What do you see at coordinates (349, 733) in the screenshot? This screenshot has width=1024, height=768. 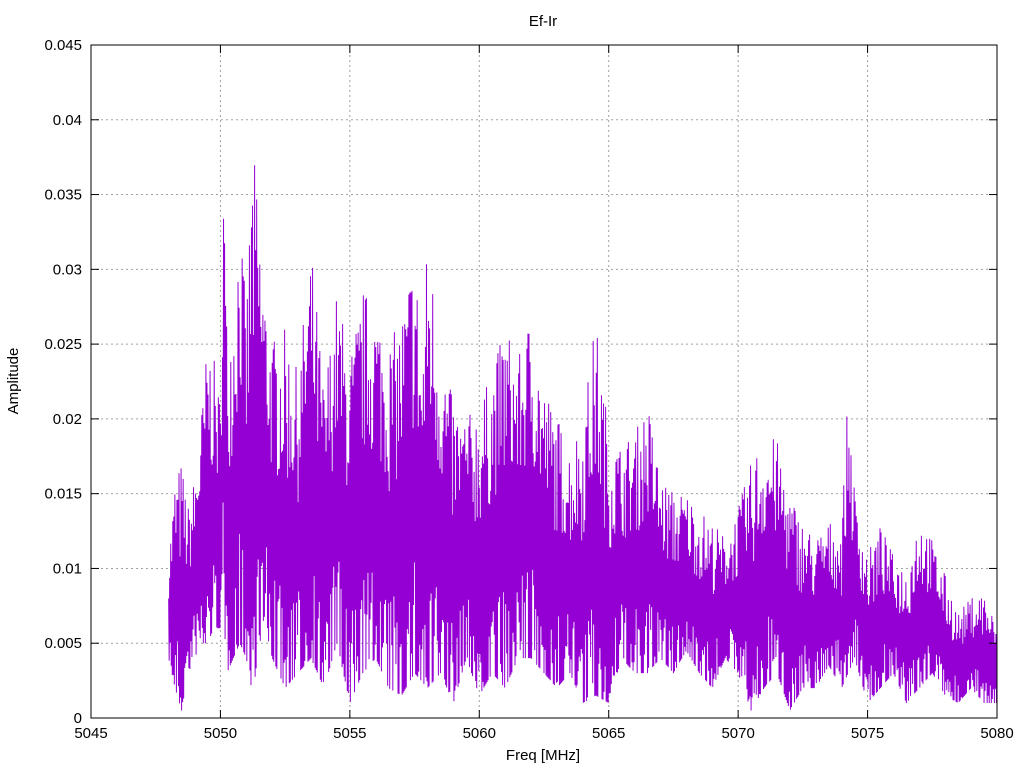 I see `x-tick-label: 5055` at bounding box center [349, 733].